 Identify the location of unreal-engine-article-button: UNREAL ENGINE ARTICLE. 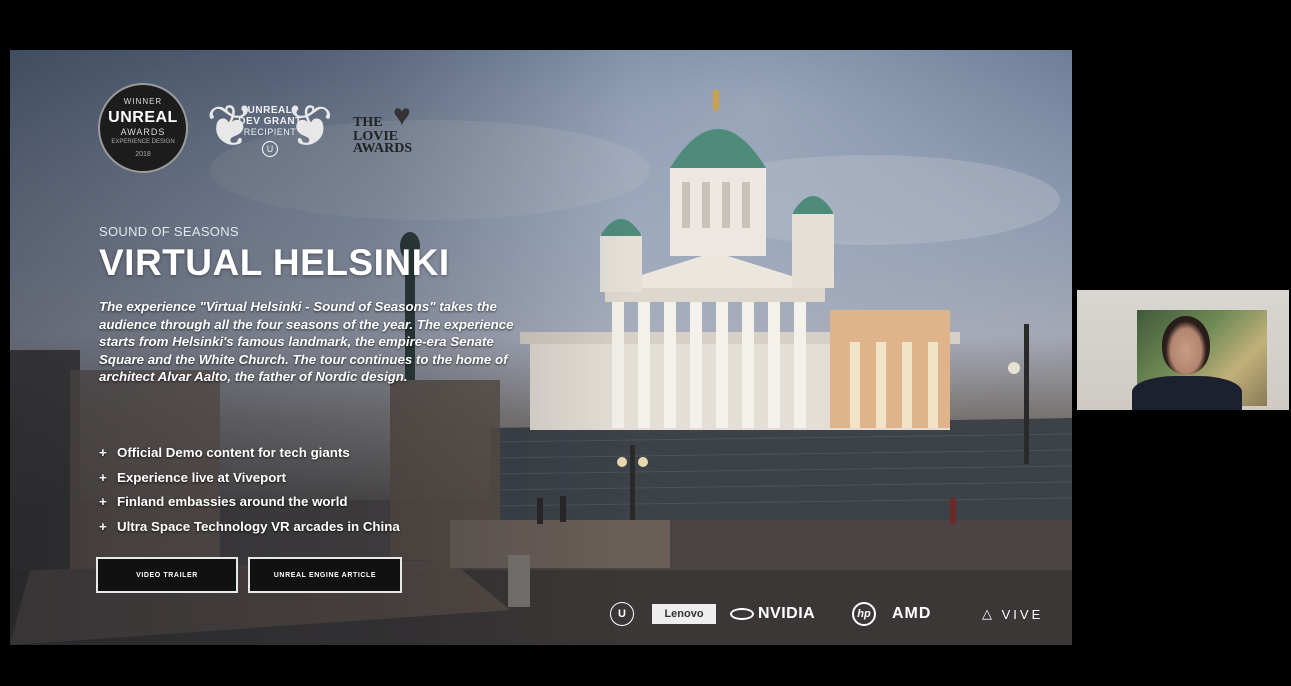
(325, 575).